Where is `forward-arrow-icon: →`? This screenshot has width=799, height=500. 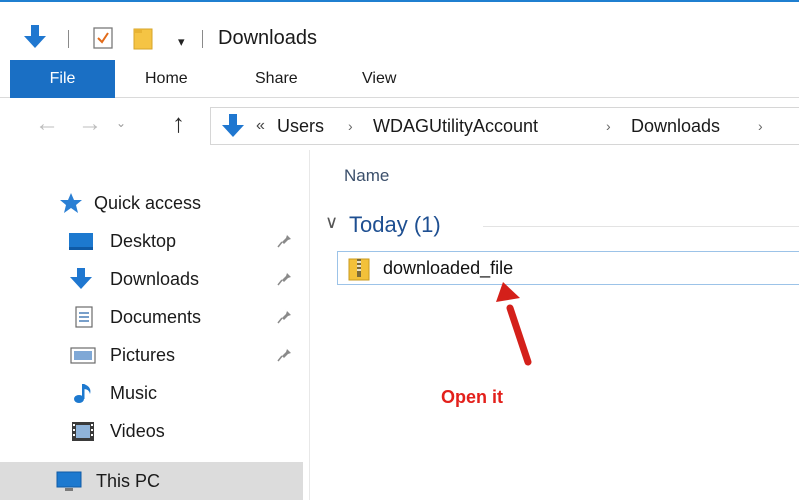
forward-arrow-icon: → is located at coordinates (90, 124).